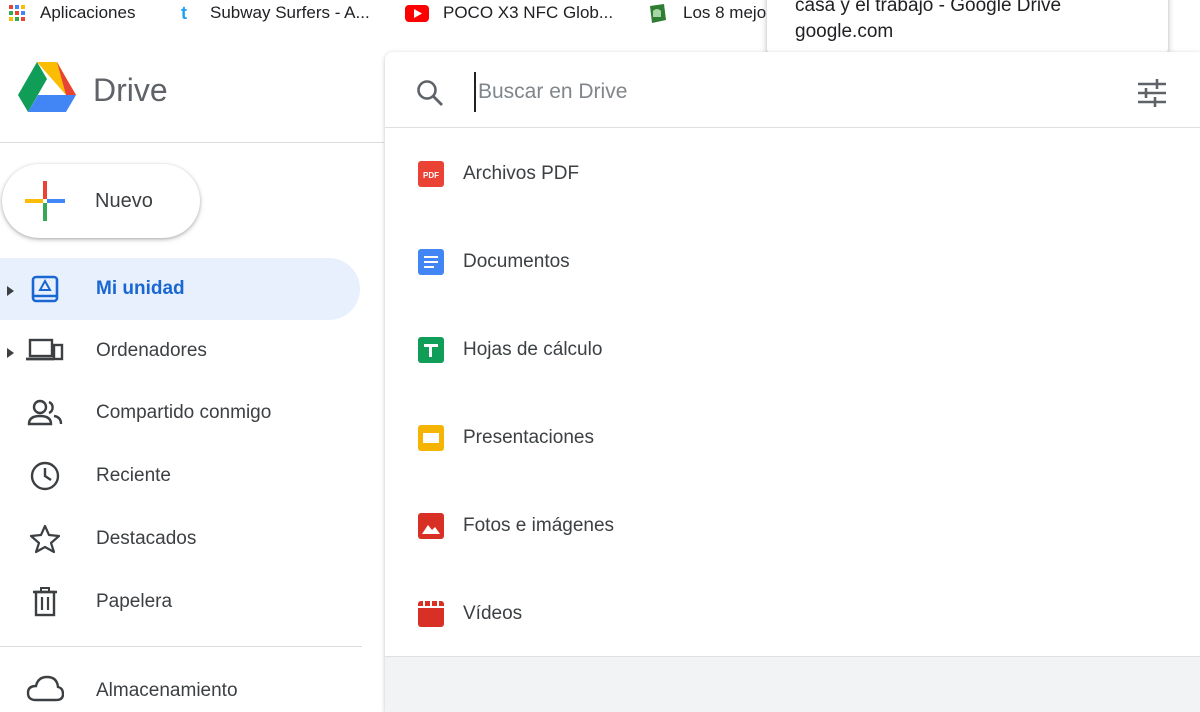 Image resolution: width=1200 pixels, height=712 pixels. I want to click on filter-documents: Documentos, so click(792, 262).